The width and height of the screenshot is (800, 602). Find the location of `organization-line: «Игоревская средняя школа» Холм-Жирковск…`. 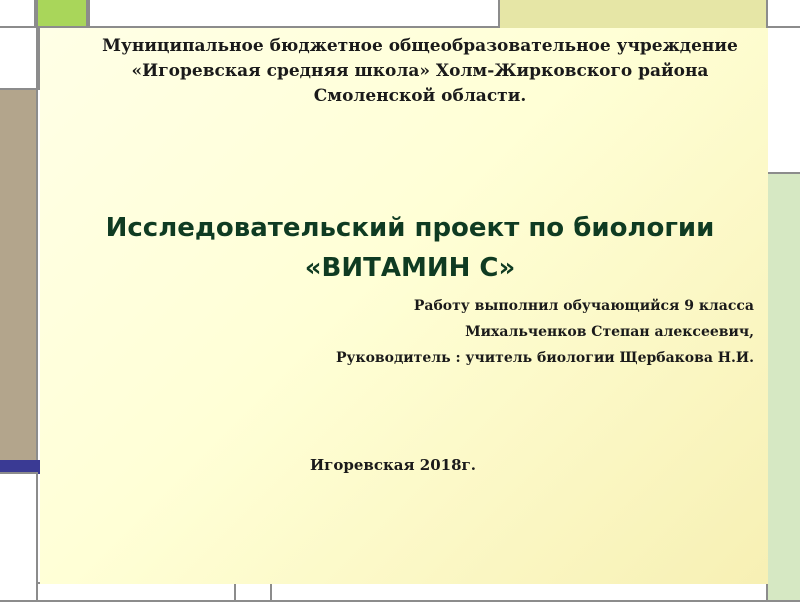

organization-line: «Игоревская средняя школа» Холм-Жирковск… is located at coordinates (420, 71).